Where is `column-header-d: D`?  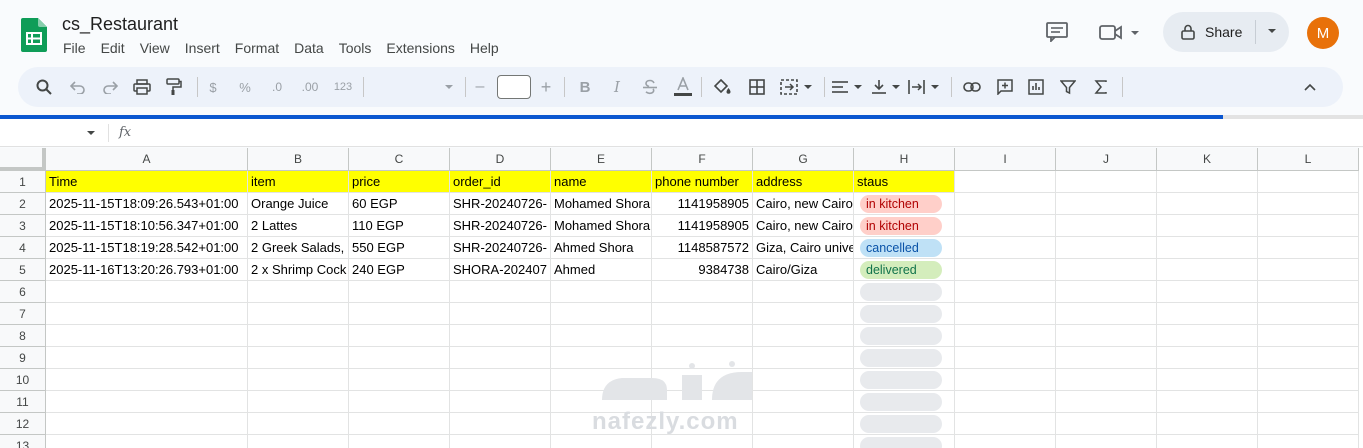 column-header-d: D is located at coordinates (500, 159).